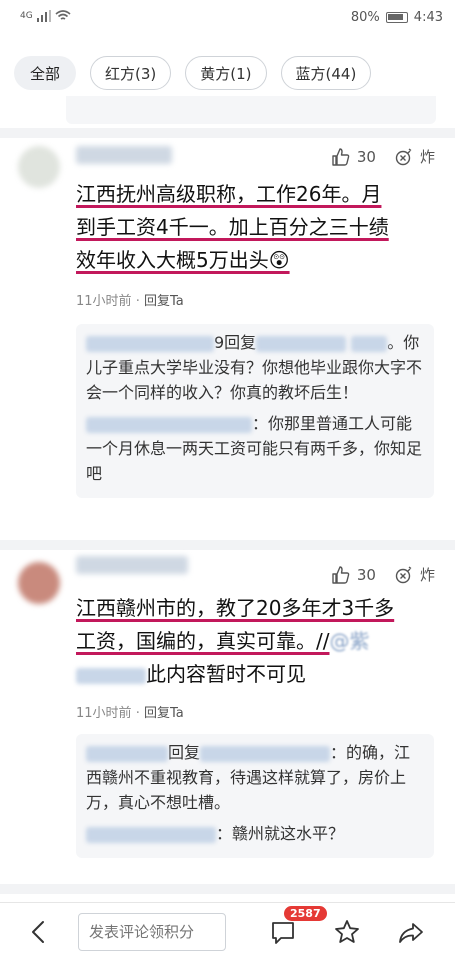 The width and height of the screenshot is (455, 960). What do you see at coordinates (396, 17) in the screenshot?
I see `battery-icon` at bounding box center [396, 17].